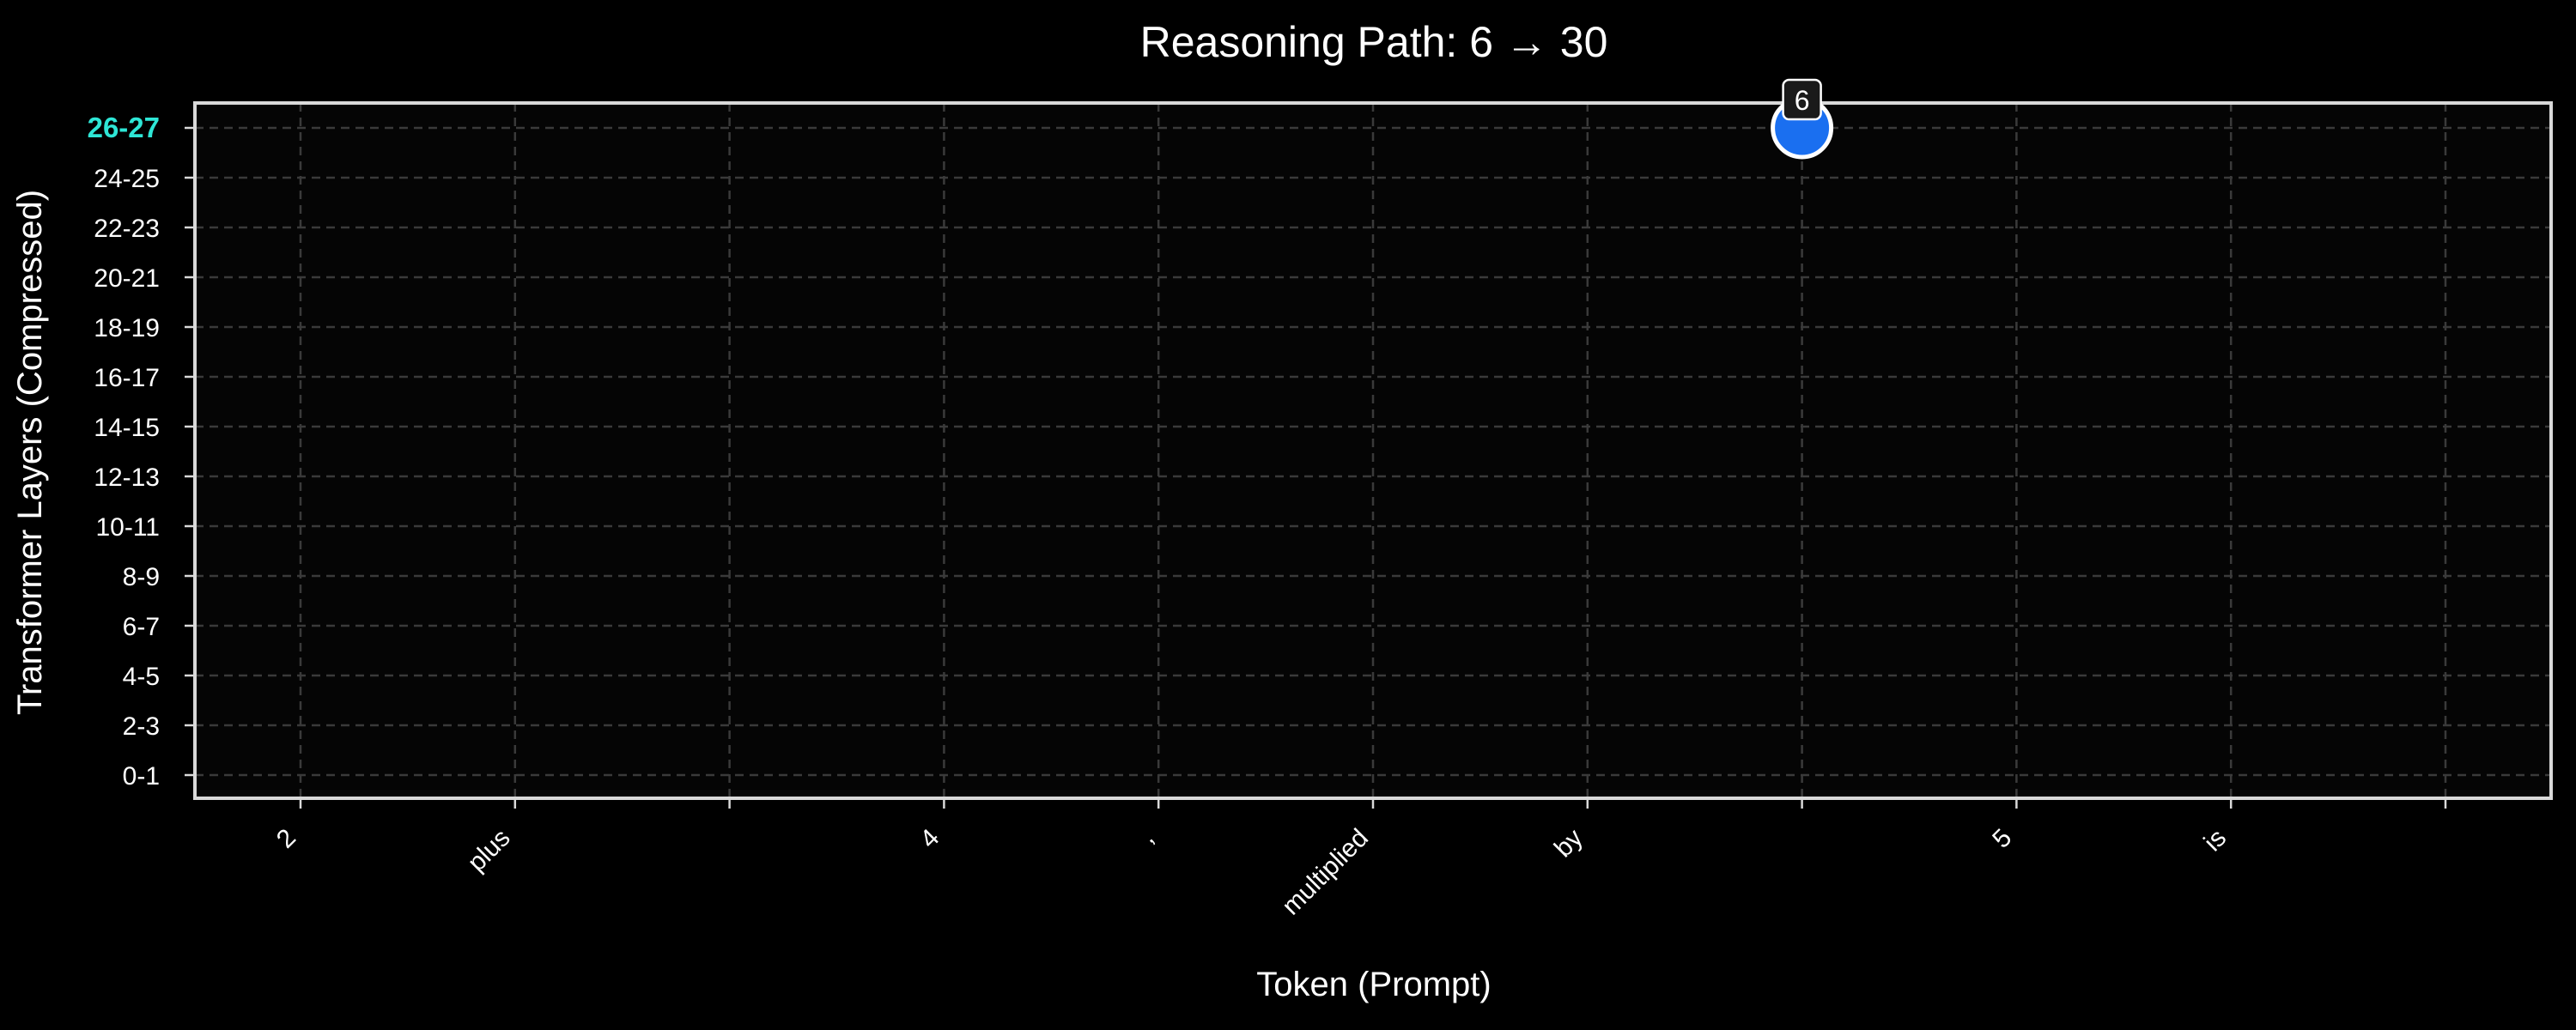 This screenshot has width=2576, height=1030. Describe the element at coordinates (124, 127) in the screenshot. I see `y-tick-label: 26-27` at that location.